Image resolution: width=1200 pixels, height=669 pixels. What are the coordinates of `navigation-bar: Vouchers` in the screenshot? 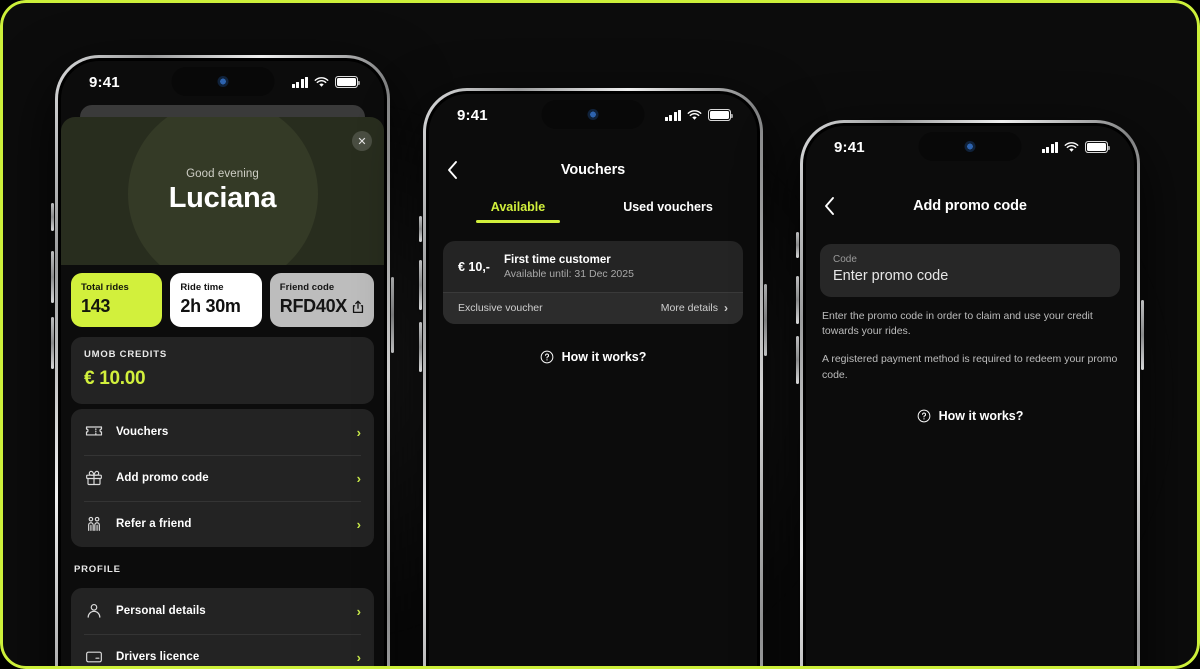 It's located at (593, 170).